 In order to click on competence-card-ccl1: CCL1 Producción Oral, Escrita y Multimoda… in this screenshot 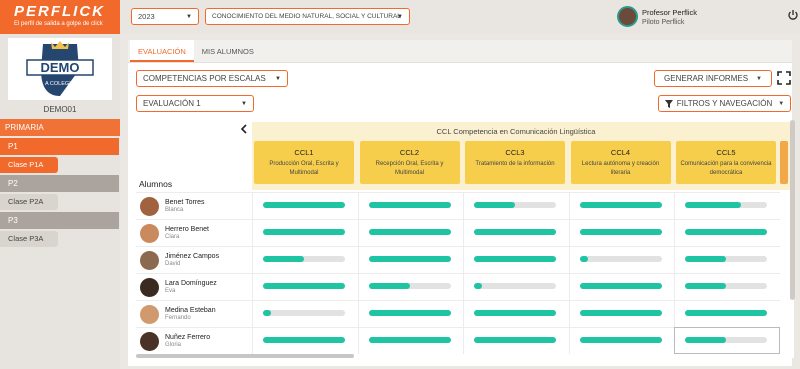, I will do `click(304, 162)`.